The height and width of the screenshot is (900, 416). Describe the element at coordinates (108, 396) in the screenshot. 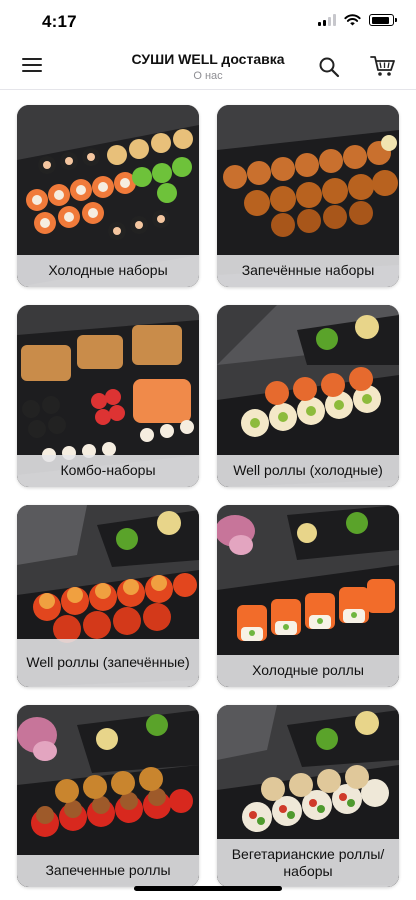

I see `category-card-combo-sets: Комбо-наборы` at that location.